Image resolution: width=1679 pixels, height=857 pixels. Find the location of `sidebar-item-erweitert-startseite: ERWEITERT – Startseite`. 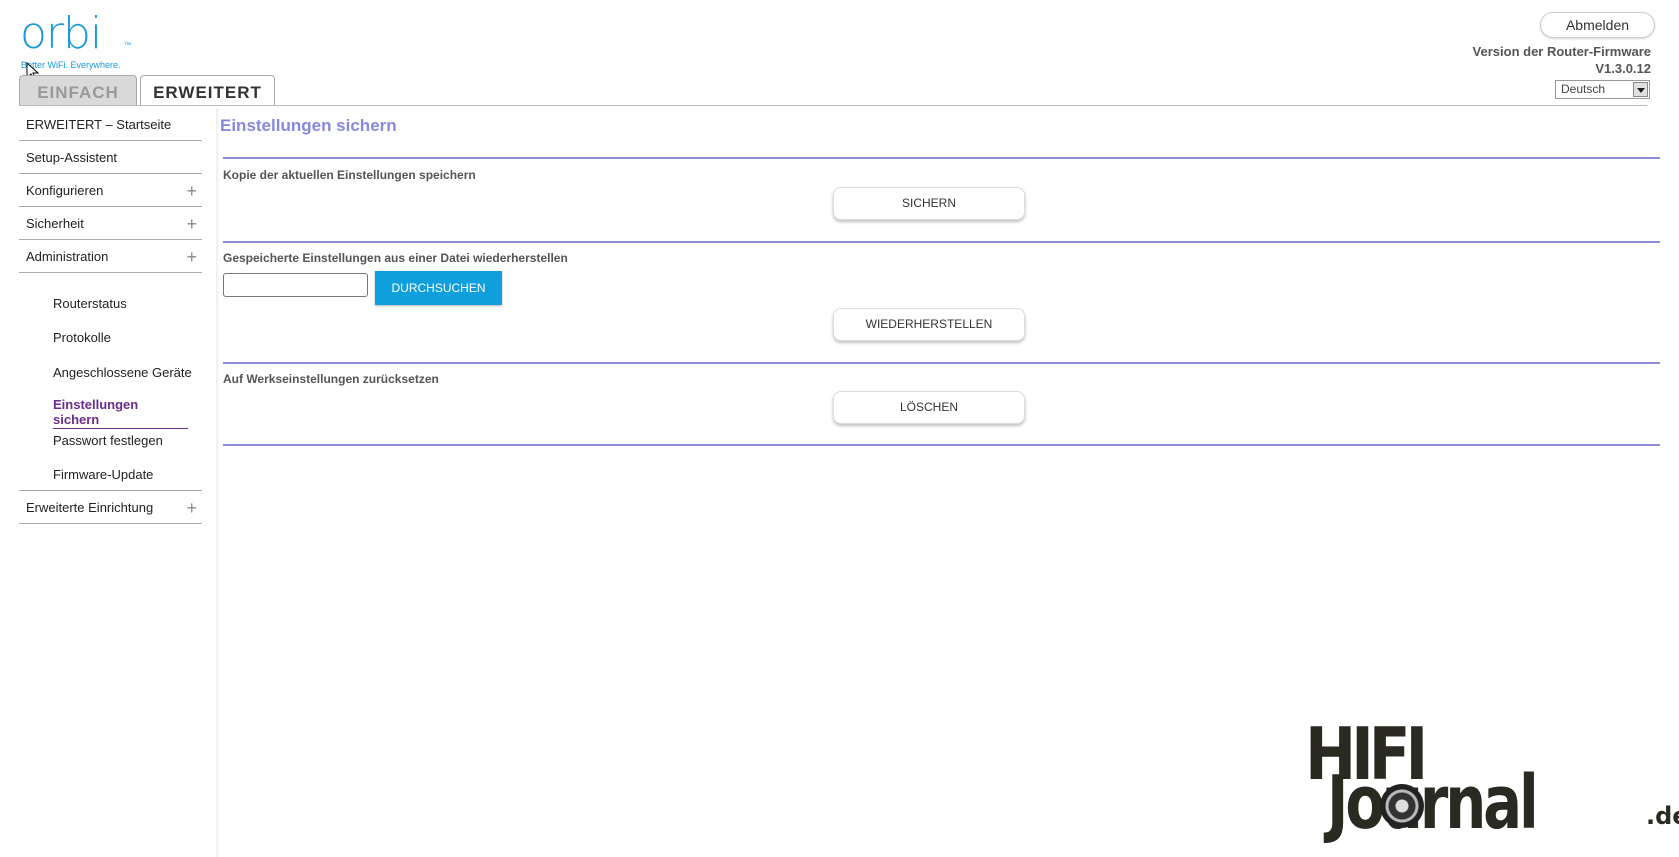

sidebar-item-erweitert-startseite: ERWEITERT – Startseite is located at coordinates (110, 124).